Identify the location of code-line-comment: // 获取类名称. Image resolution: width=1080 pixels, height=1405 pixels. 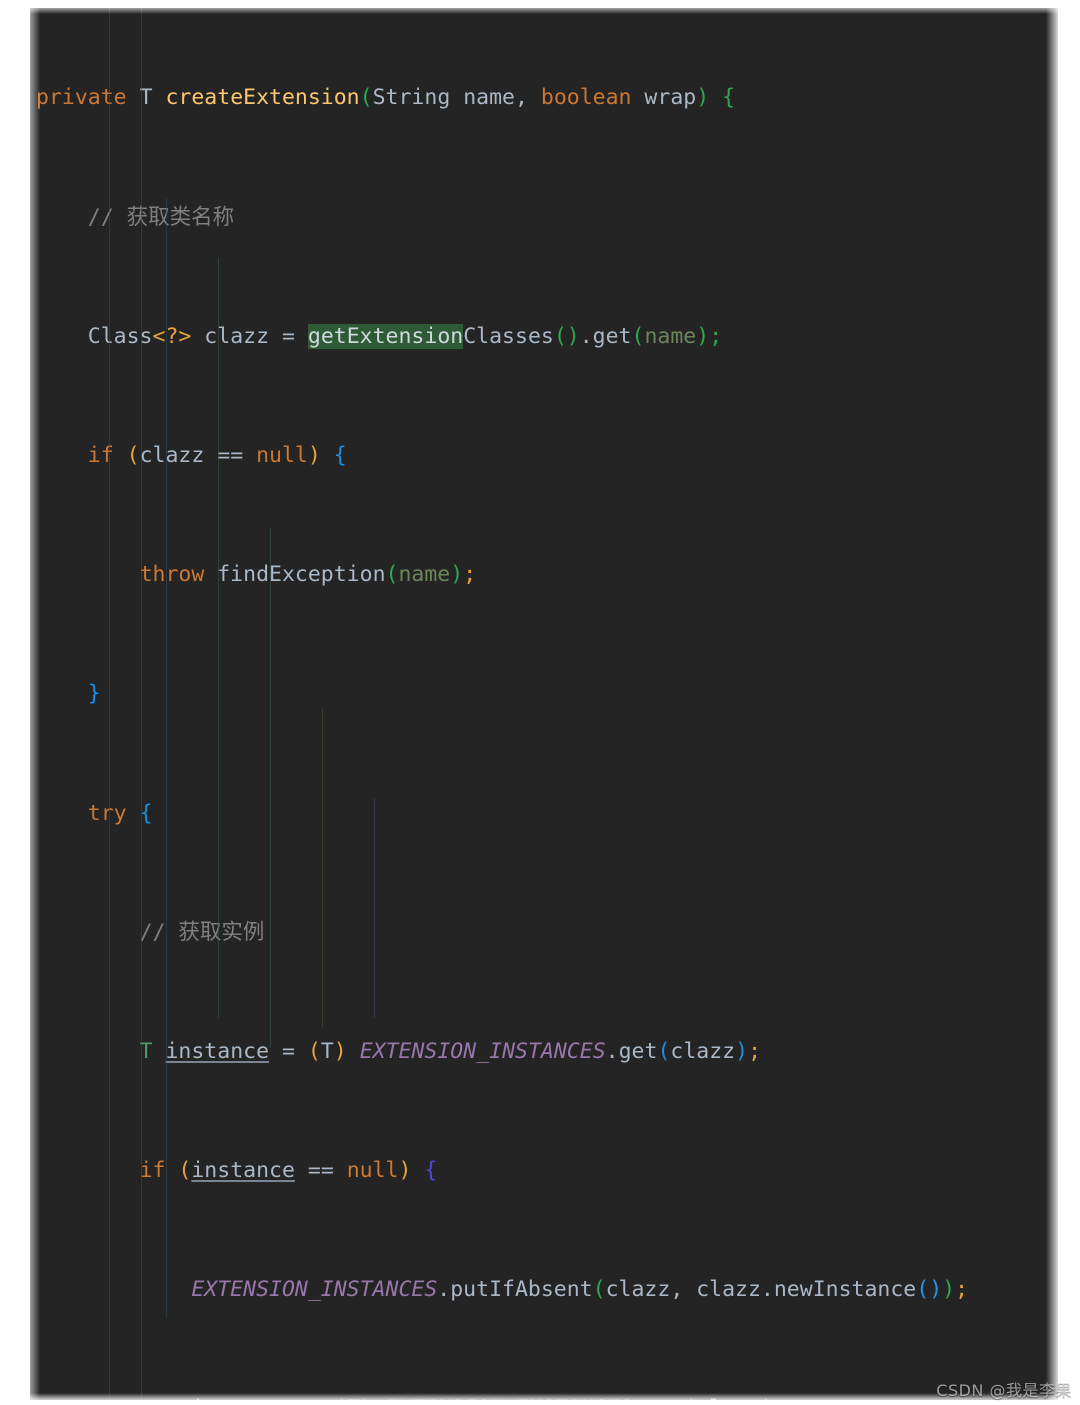
(544, 218).